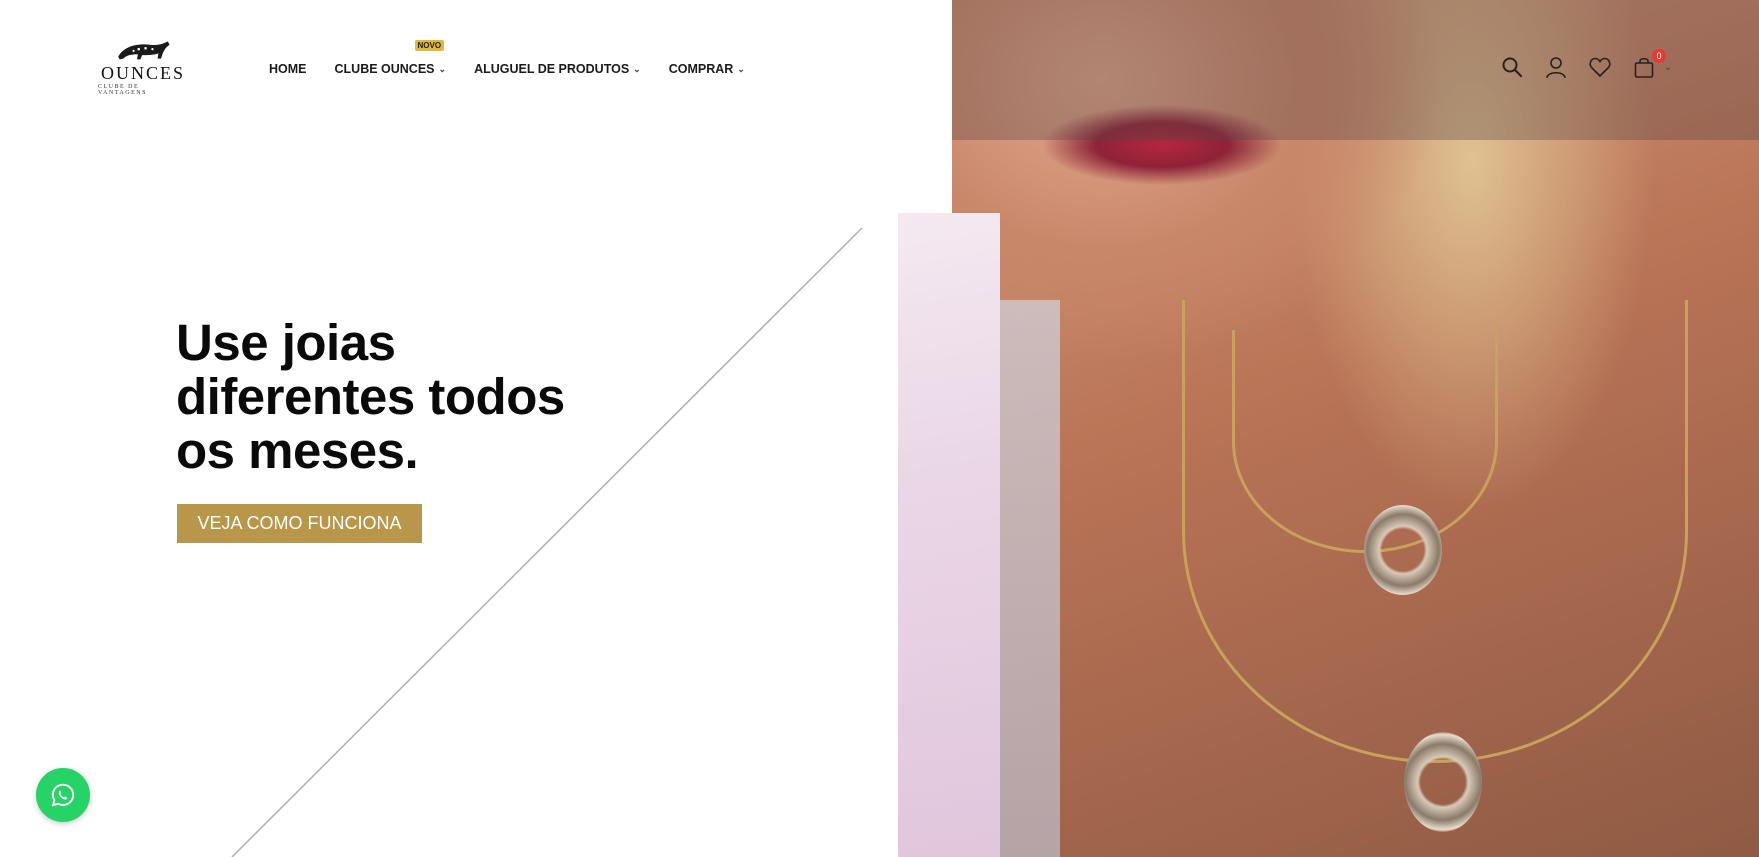 This screenshot has width=1759, height=857. Describe the element at coordinates (949, 535) in the screenshot. I see `fabric-panel` at that location.